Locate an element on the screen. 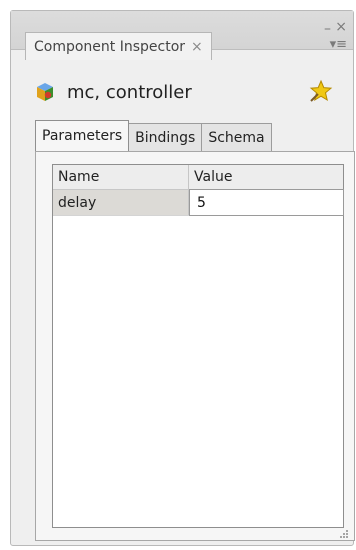 Image resolution: width=356 pixels, height=550 pixels. column-header-name: Name is located at coordinates (121, 177).